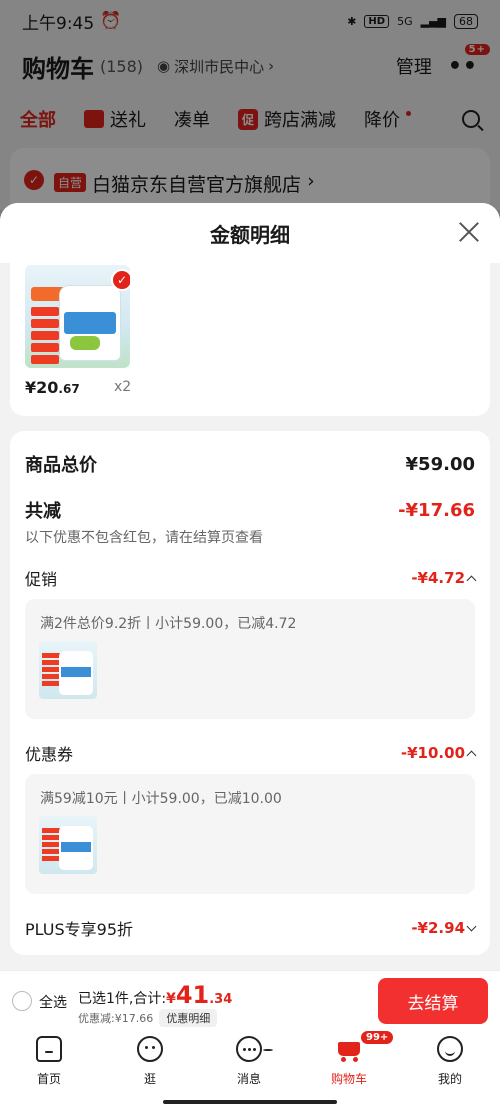  I want to click on coupon-value: -¥10.00, so click(438, 753).